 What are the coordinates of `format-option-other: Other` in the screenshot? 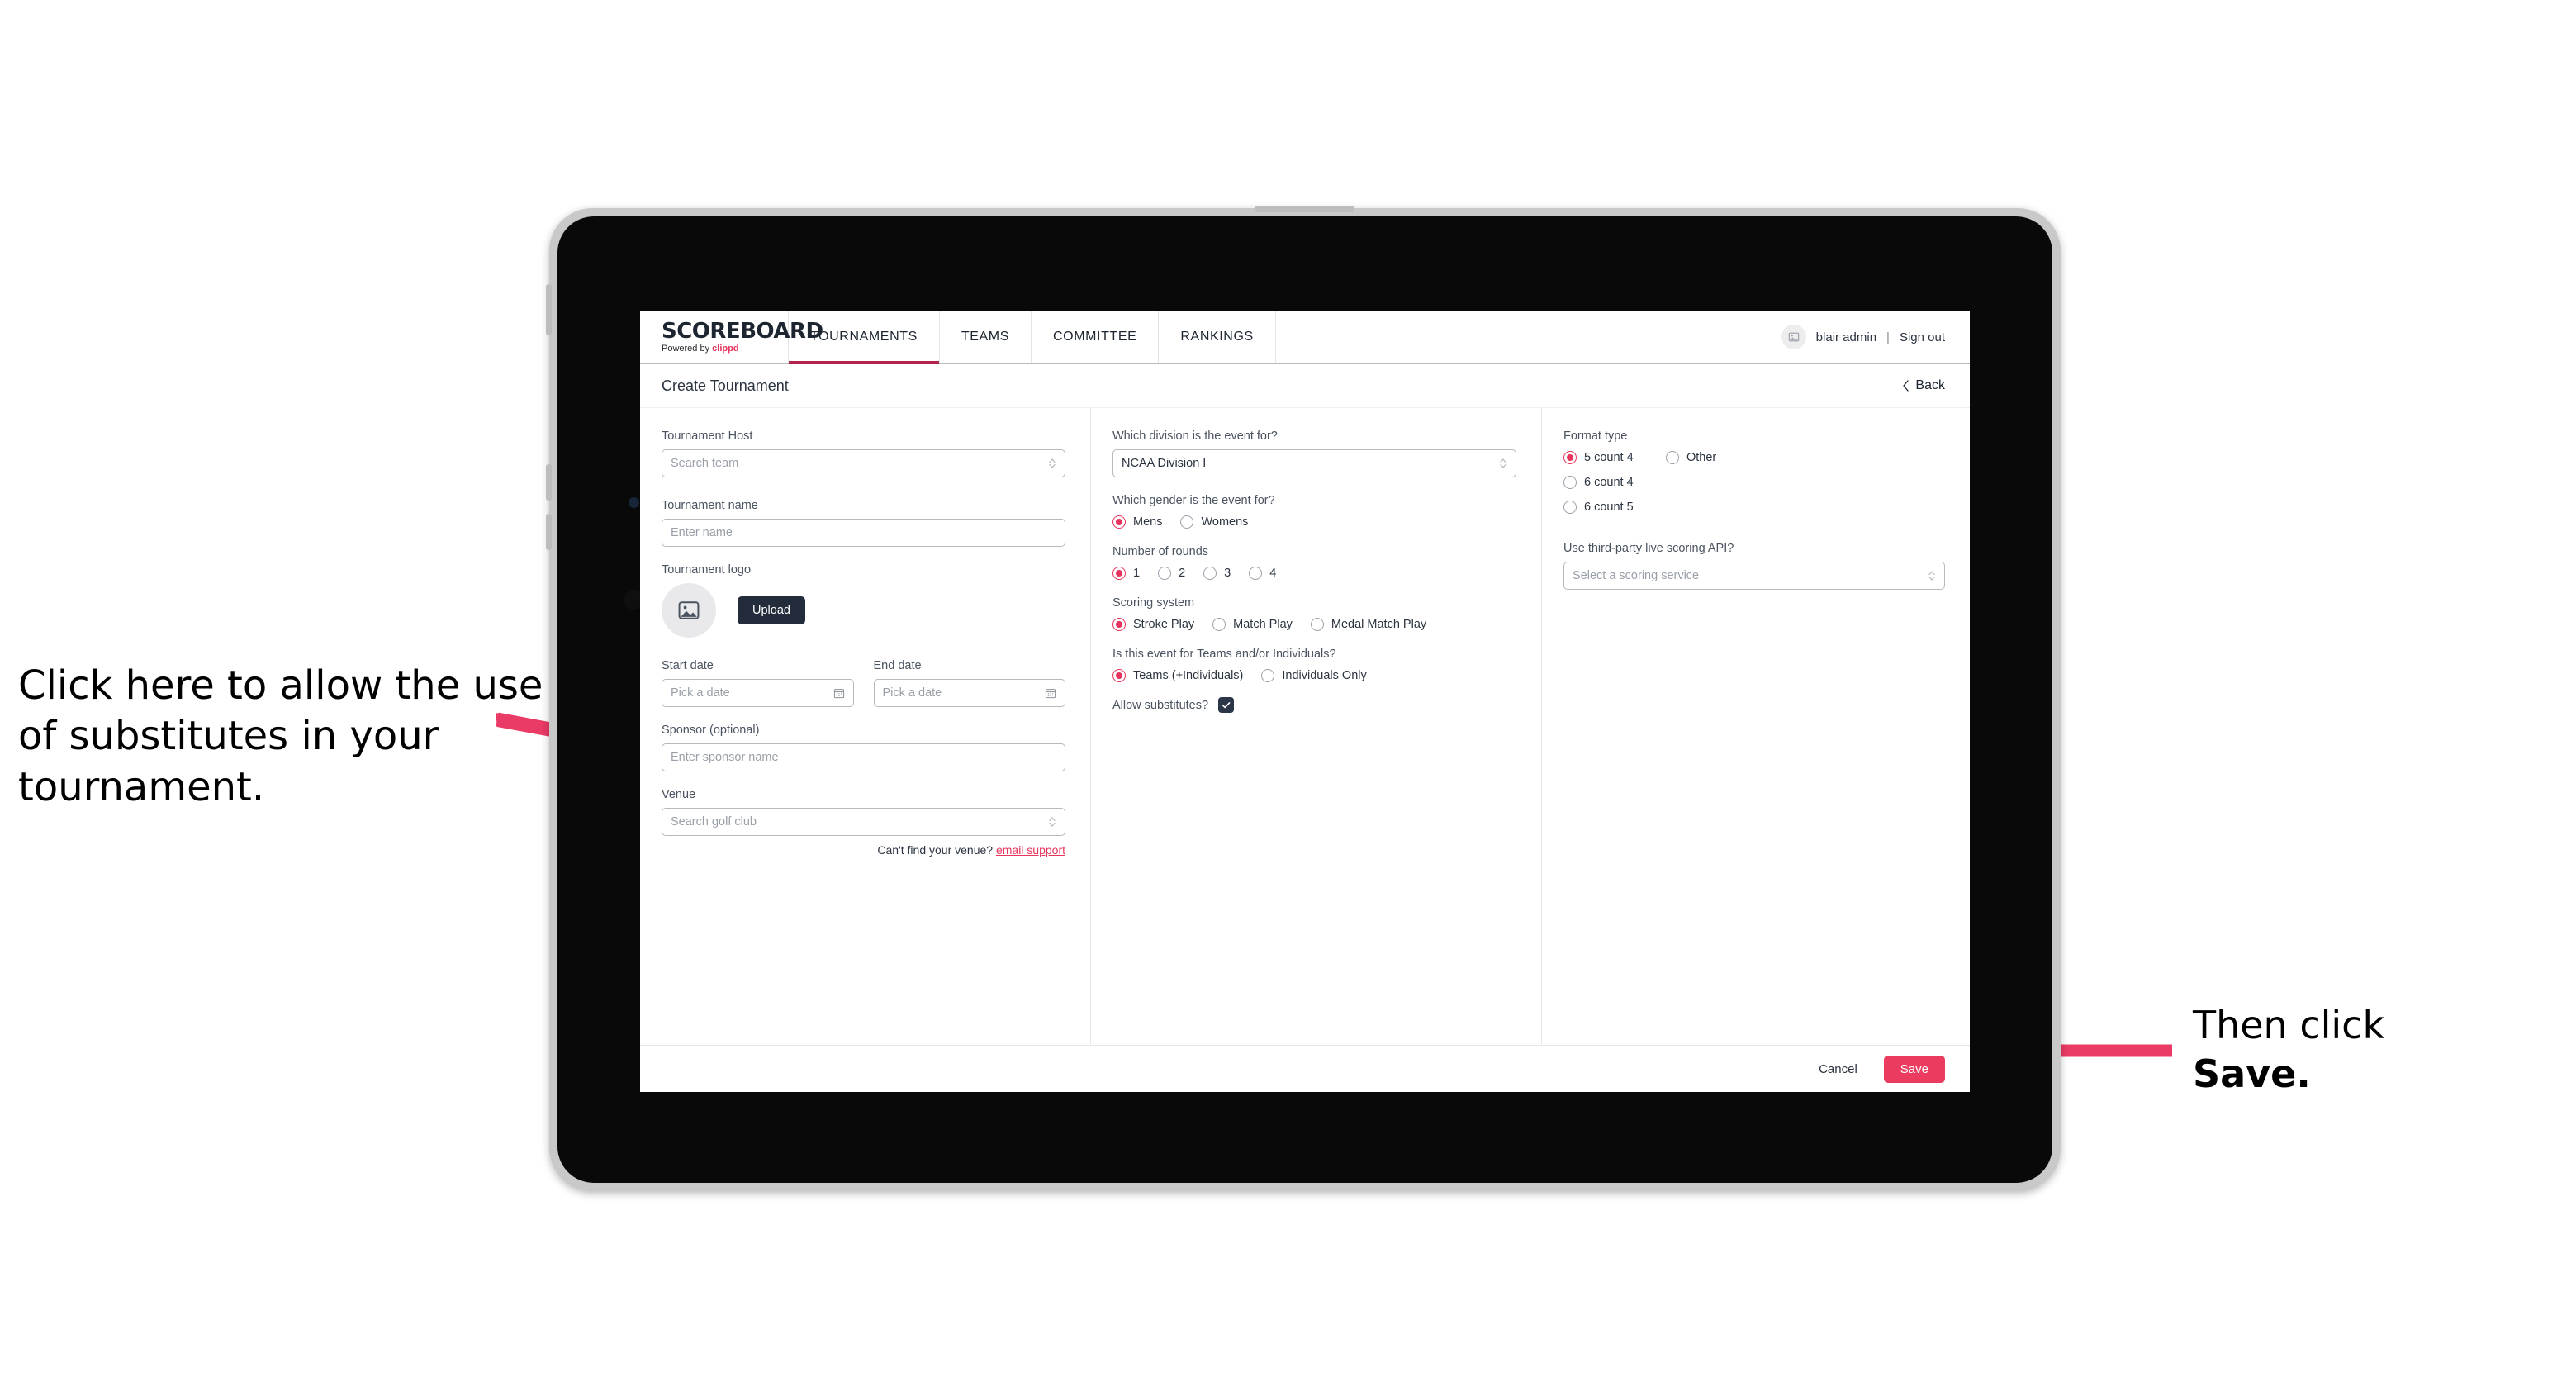 It's located at (1717, 457).